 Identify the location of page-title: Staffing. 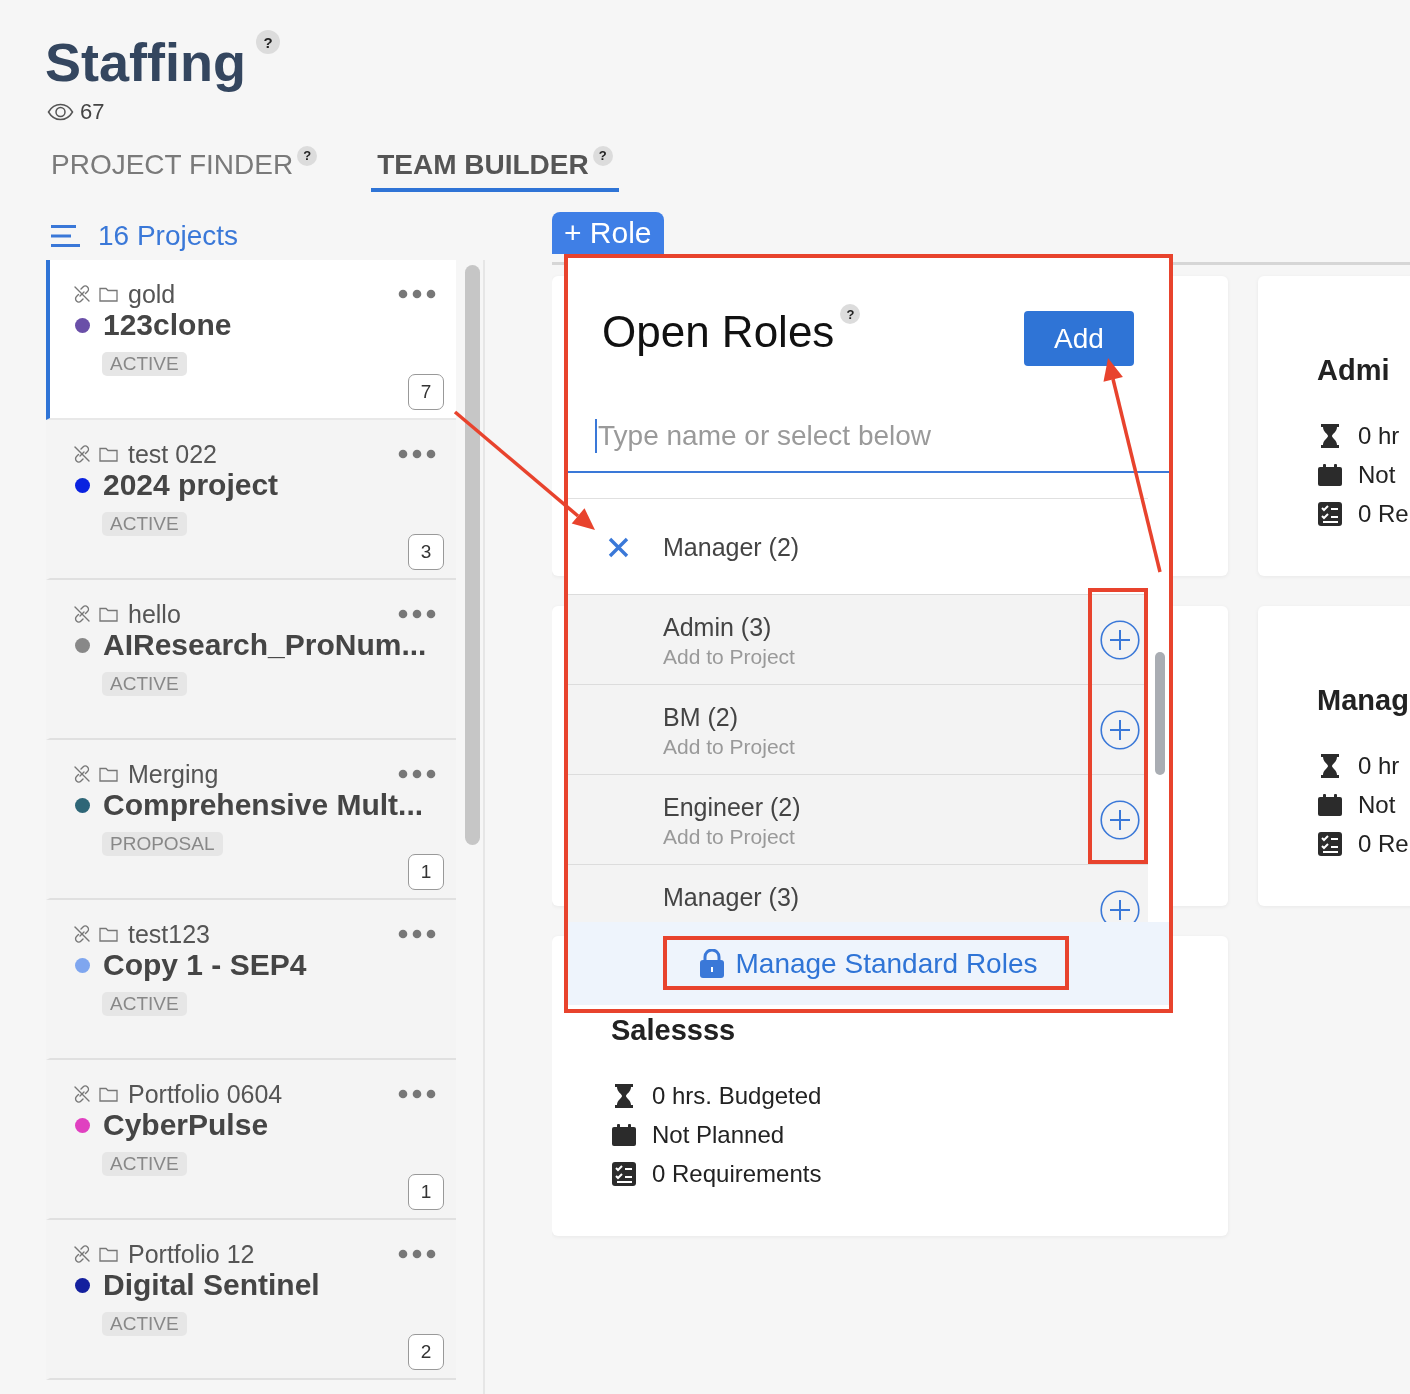
(145, 62).